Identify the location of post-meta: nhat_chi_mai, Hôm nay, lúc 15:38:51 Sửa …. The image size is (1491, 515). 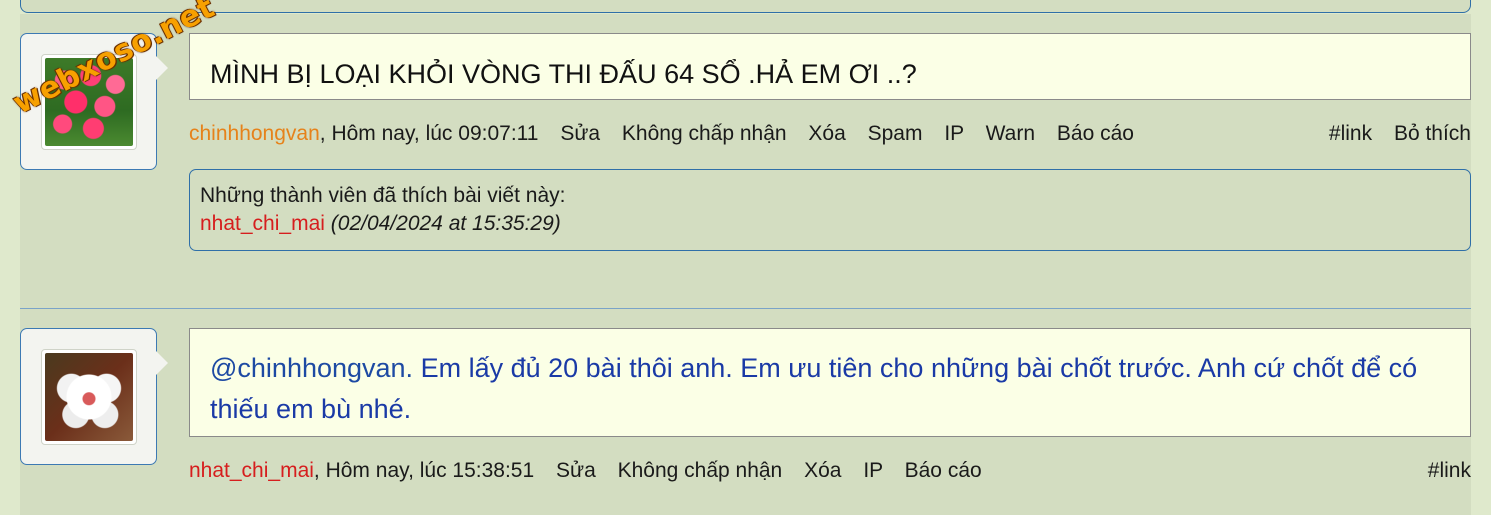
(830, 471).